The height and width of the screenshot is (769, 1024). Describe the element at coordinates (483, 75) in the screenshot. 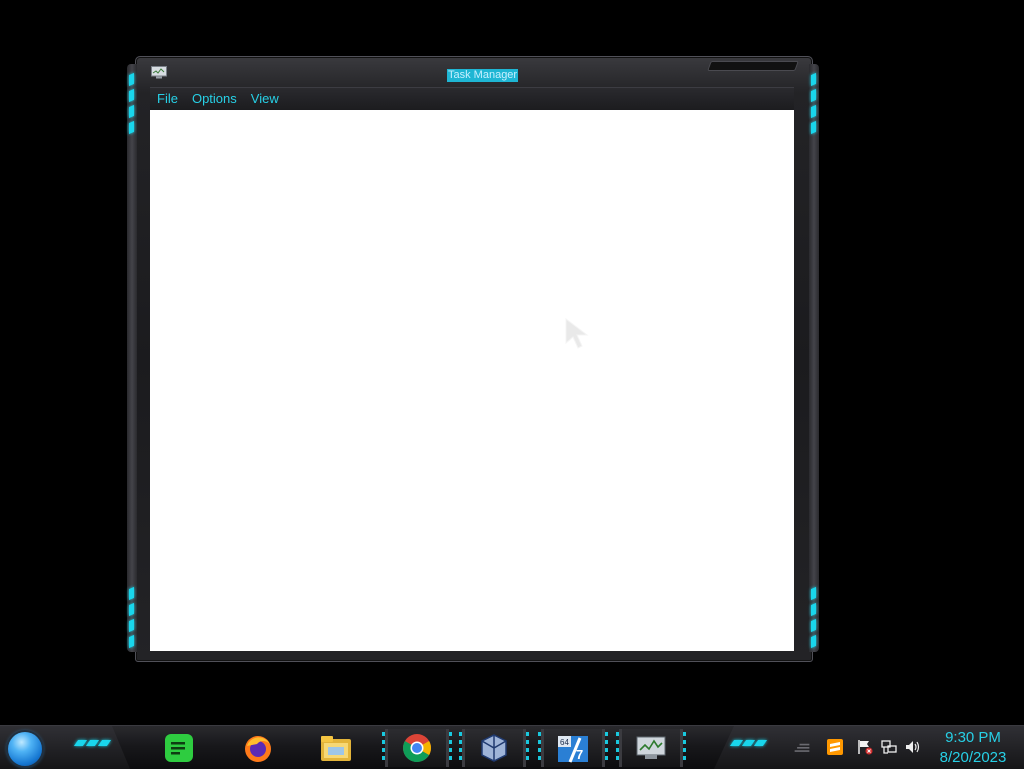

I see `window-title: Task Manager` at that location.